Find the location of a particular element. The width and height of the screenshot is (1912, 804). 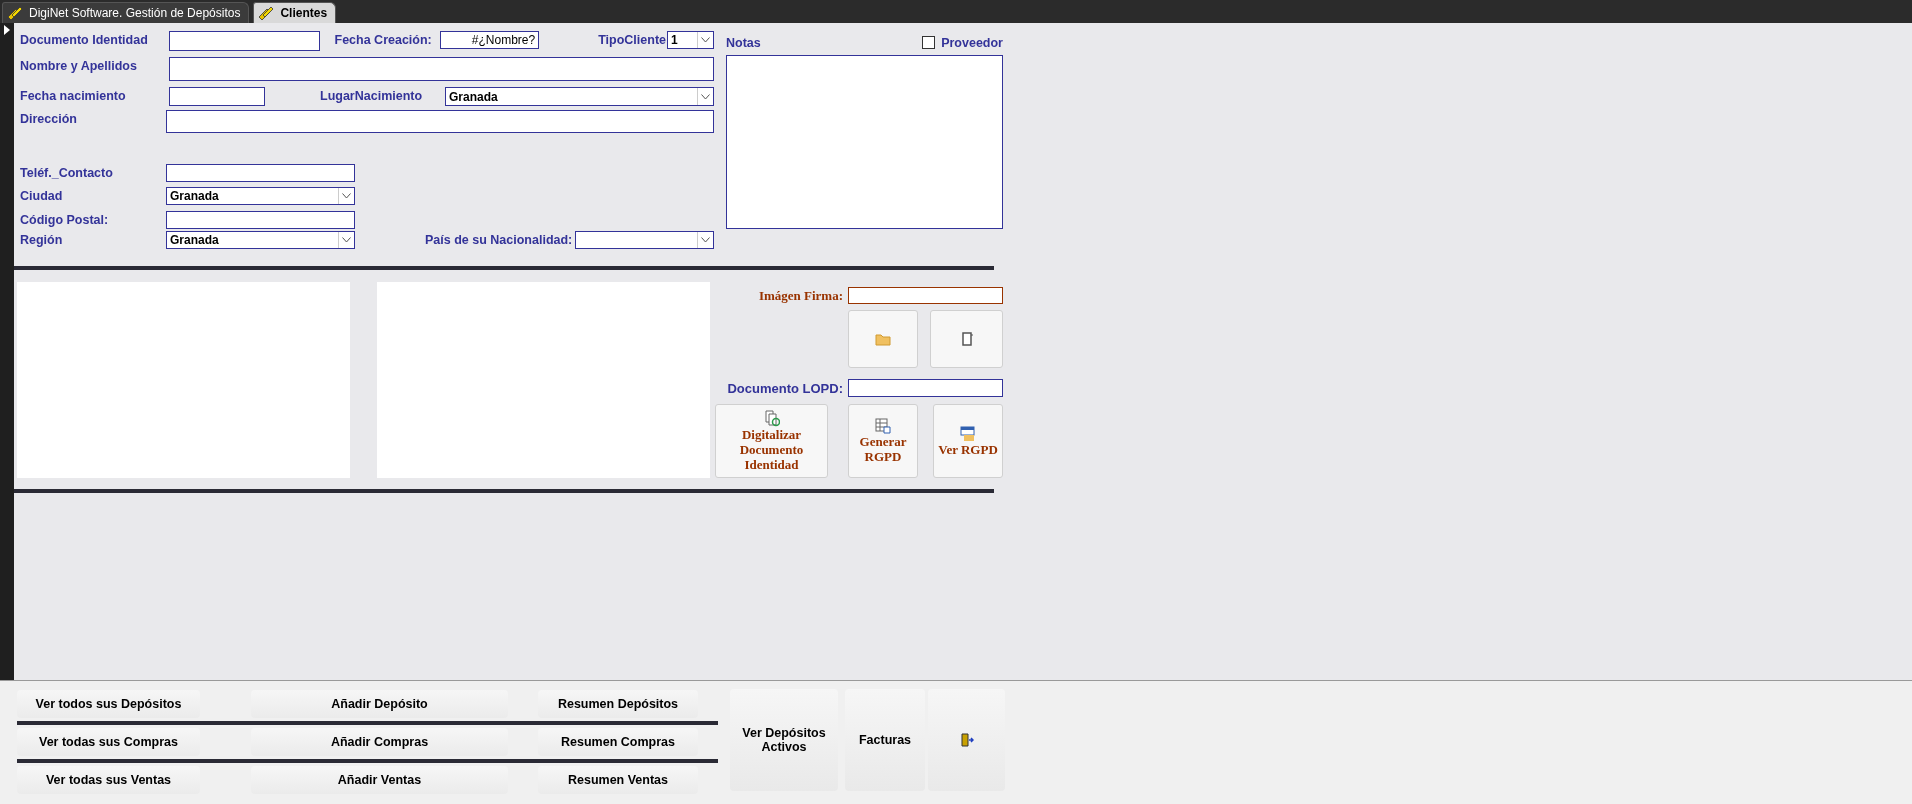

field-label: Fecha Creación: is located at coordinates (383, 39).